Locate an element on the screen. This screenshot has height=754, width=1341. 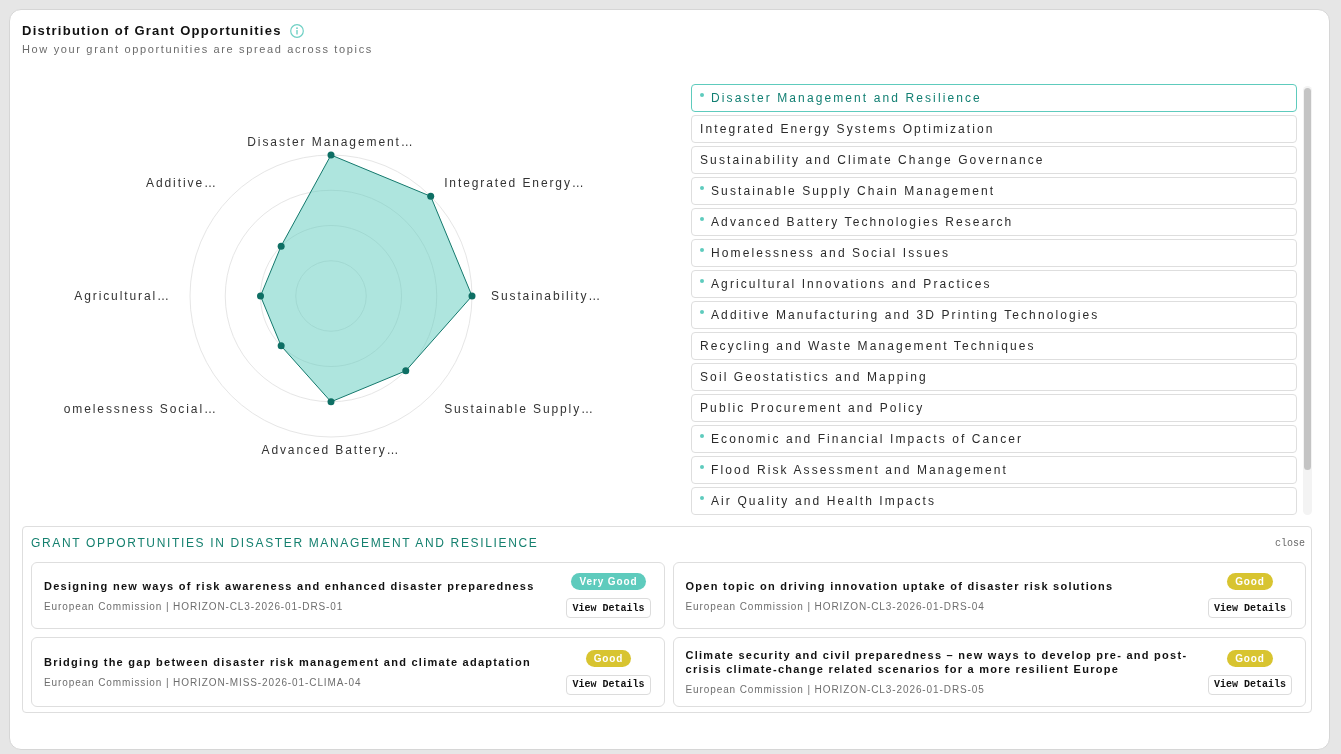
topic-item: Integrated Energy Systems Optimization is located at coordinates (994, 129).